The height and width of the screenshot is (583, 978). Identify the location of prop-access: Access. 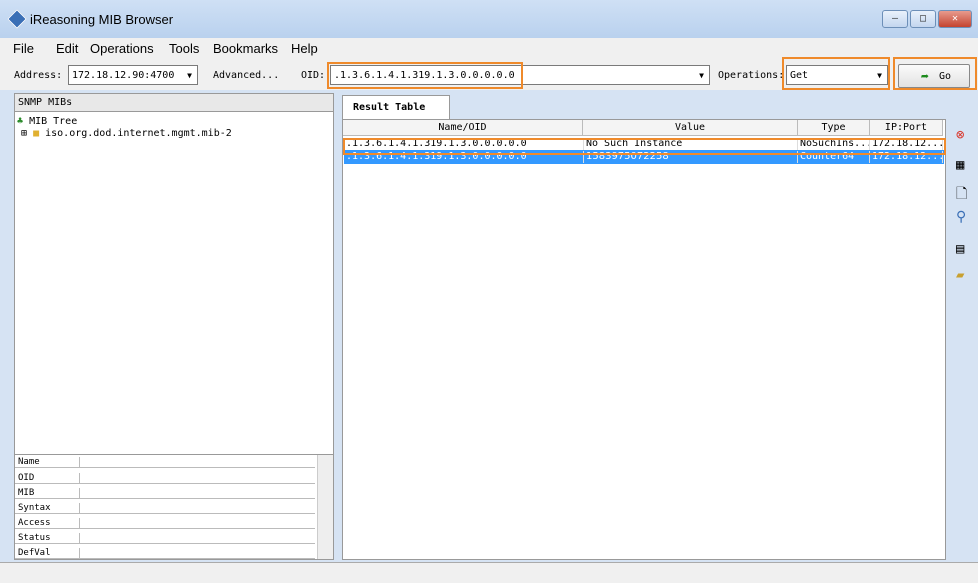
(34, 523).